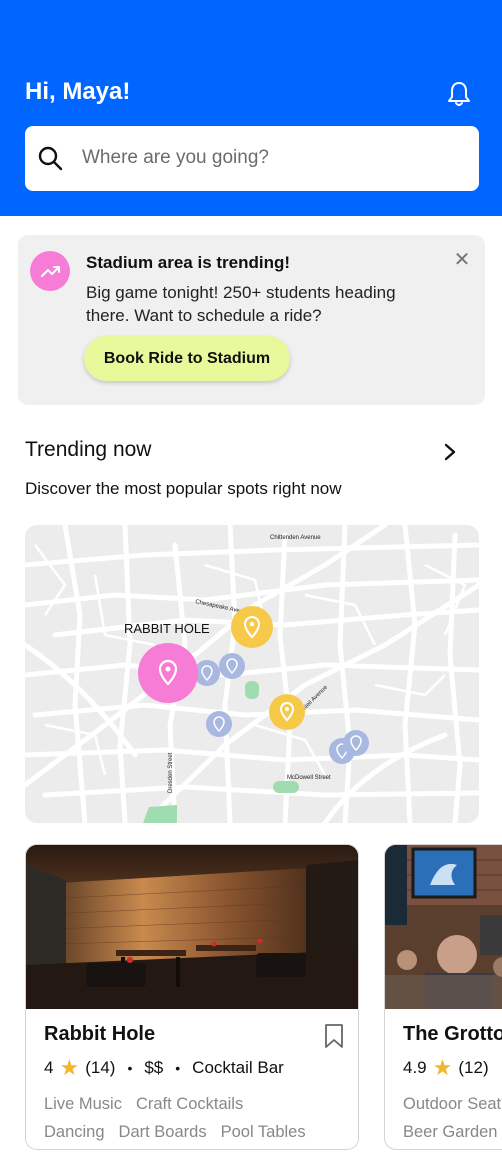 Image resolution: width=502 pixels, height=1169 pixels. What do you see at coordinates (309, 778) in the screenshot?
I see `street-label: McDowell Street` at bounding box center [309, 778].